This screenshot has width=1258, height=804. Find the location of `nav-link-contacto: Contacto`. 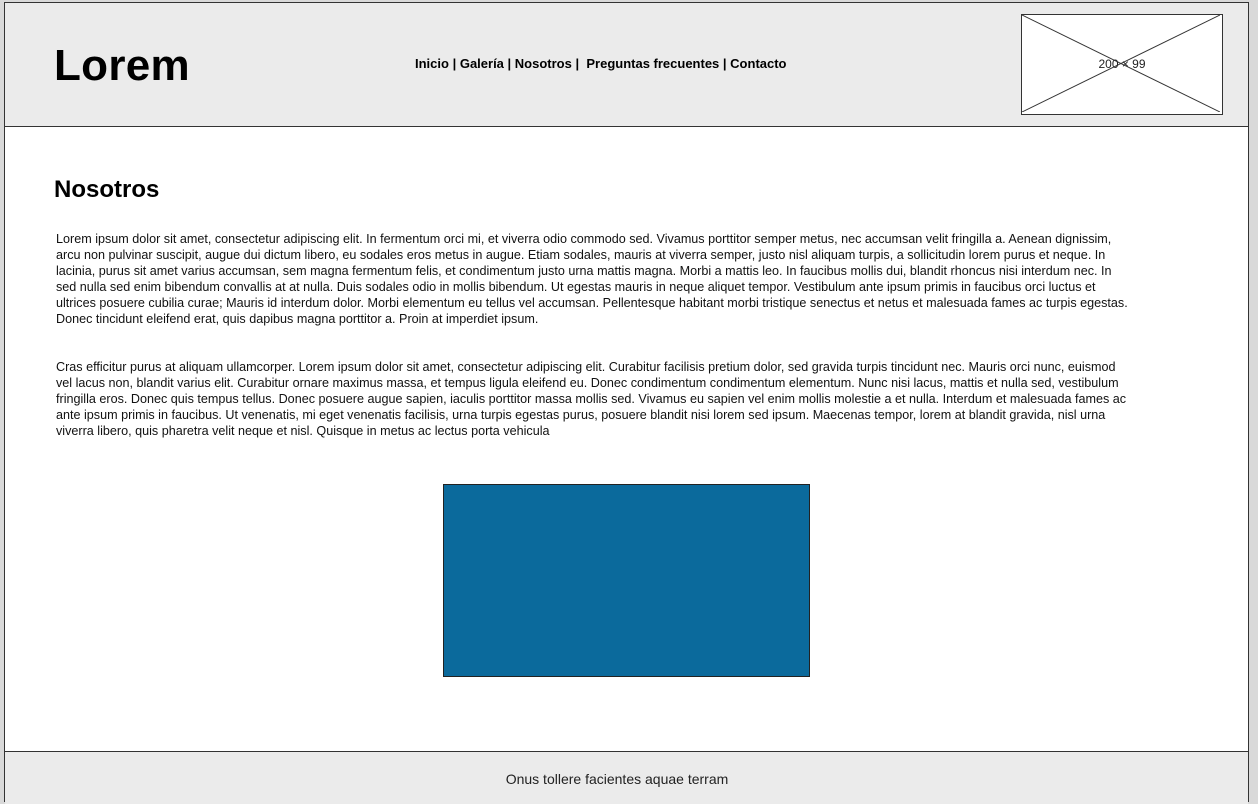

nav-link-contacto: Contacto is located at coordinates (758, 63).